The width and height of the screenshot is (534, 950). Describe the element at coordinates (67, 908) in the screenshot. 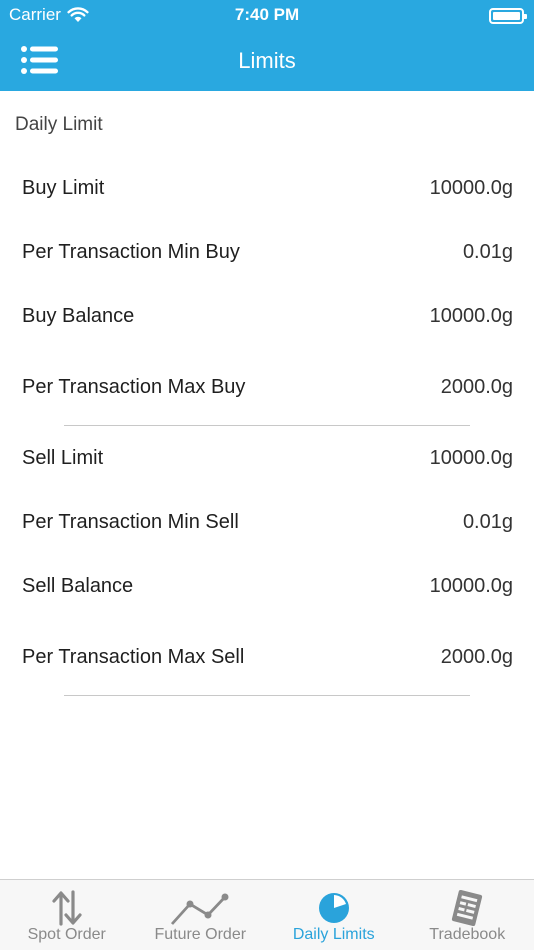

I see `up-down-arrows-icon` at that location.